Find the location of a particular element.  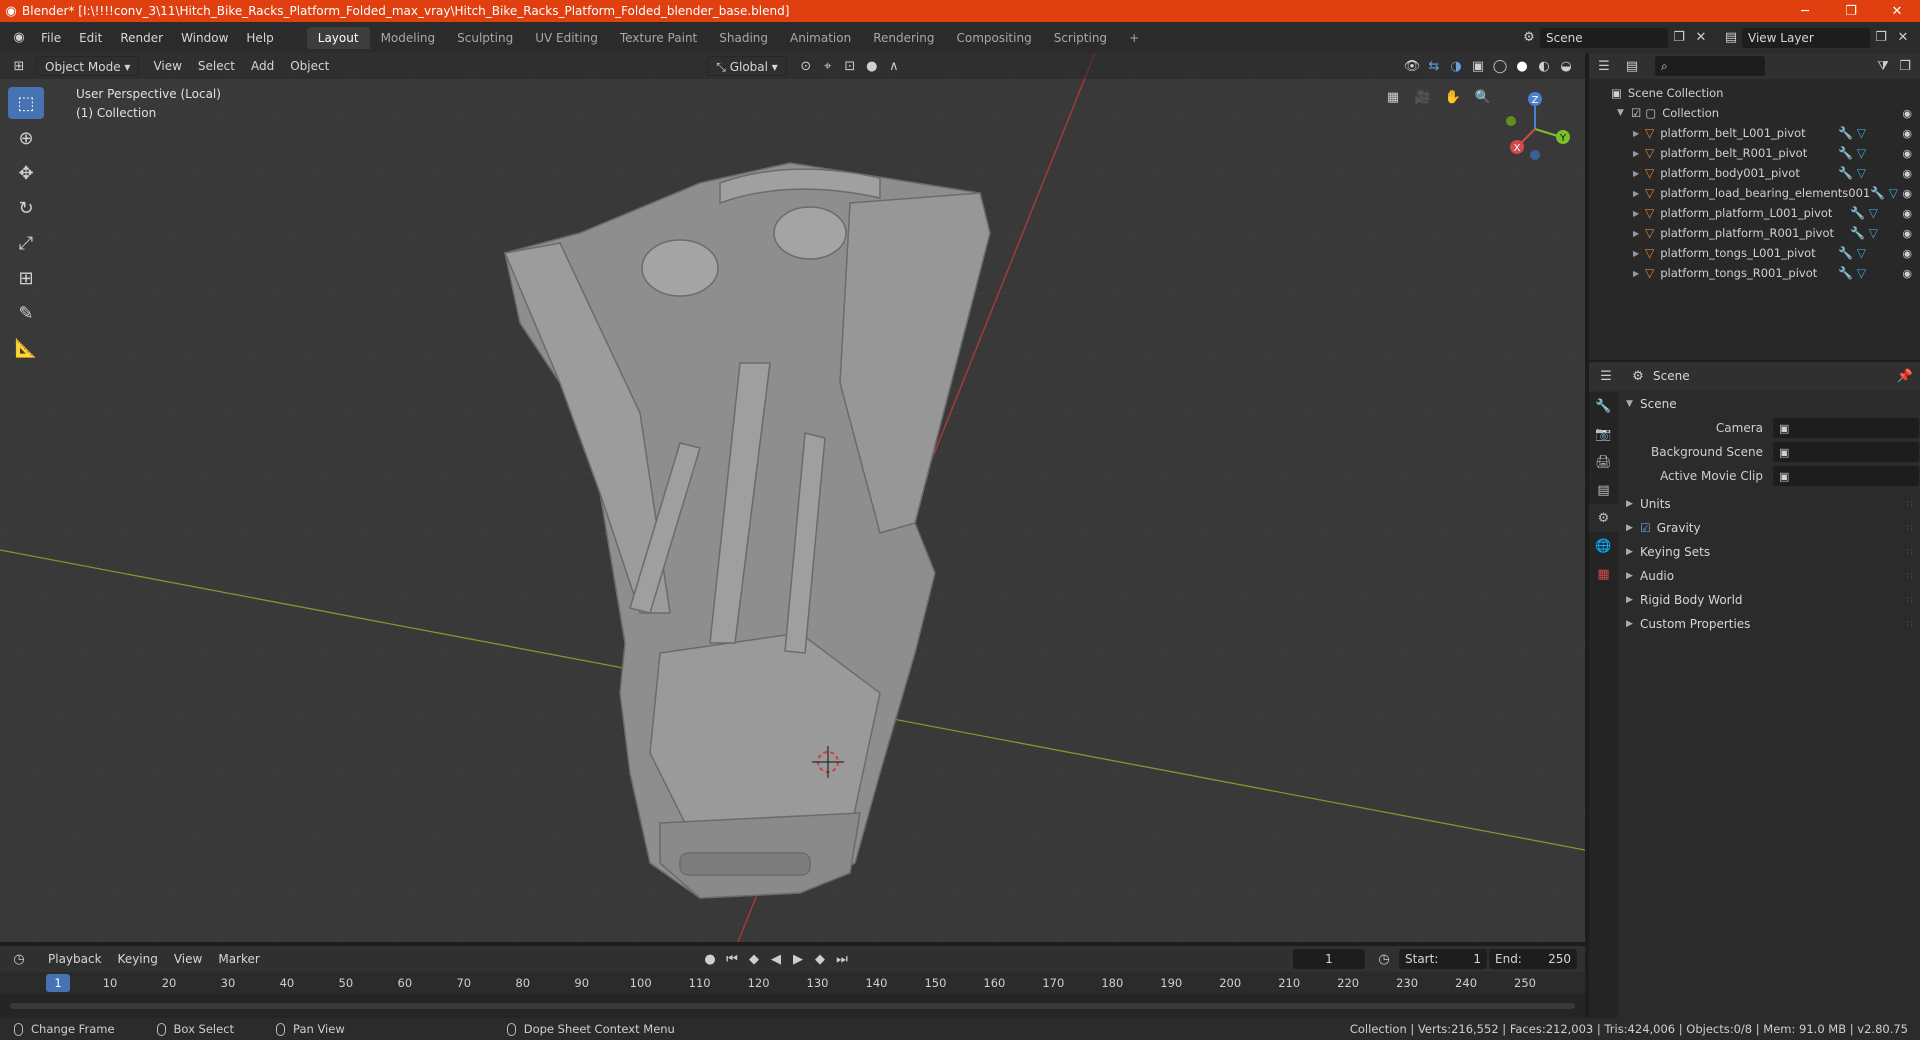

texture-tab-icon: ▦ is located at coordinates (1603, 574).